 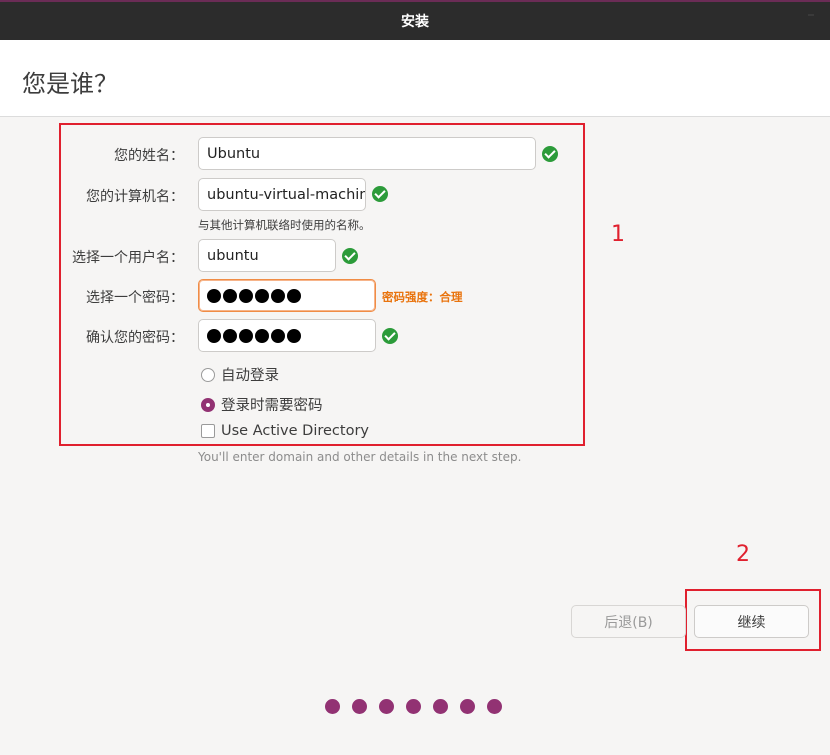 What do you see at coordinates (233, 255) in the screenshot?
I see `username-value: ubuntu` at bounding box center [233, 255].